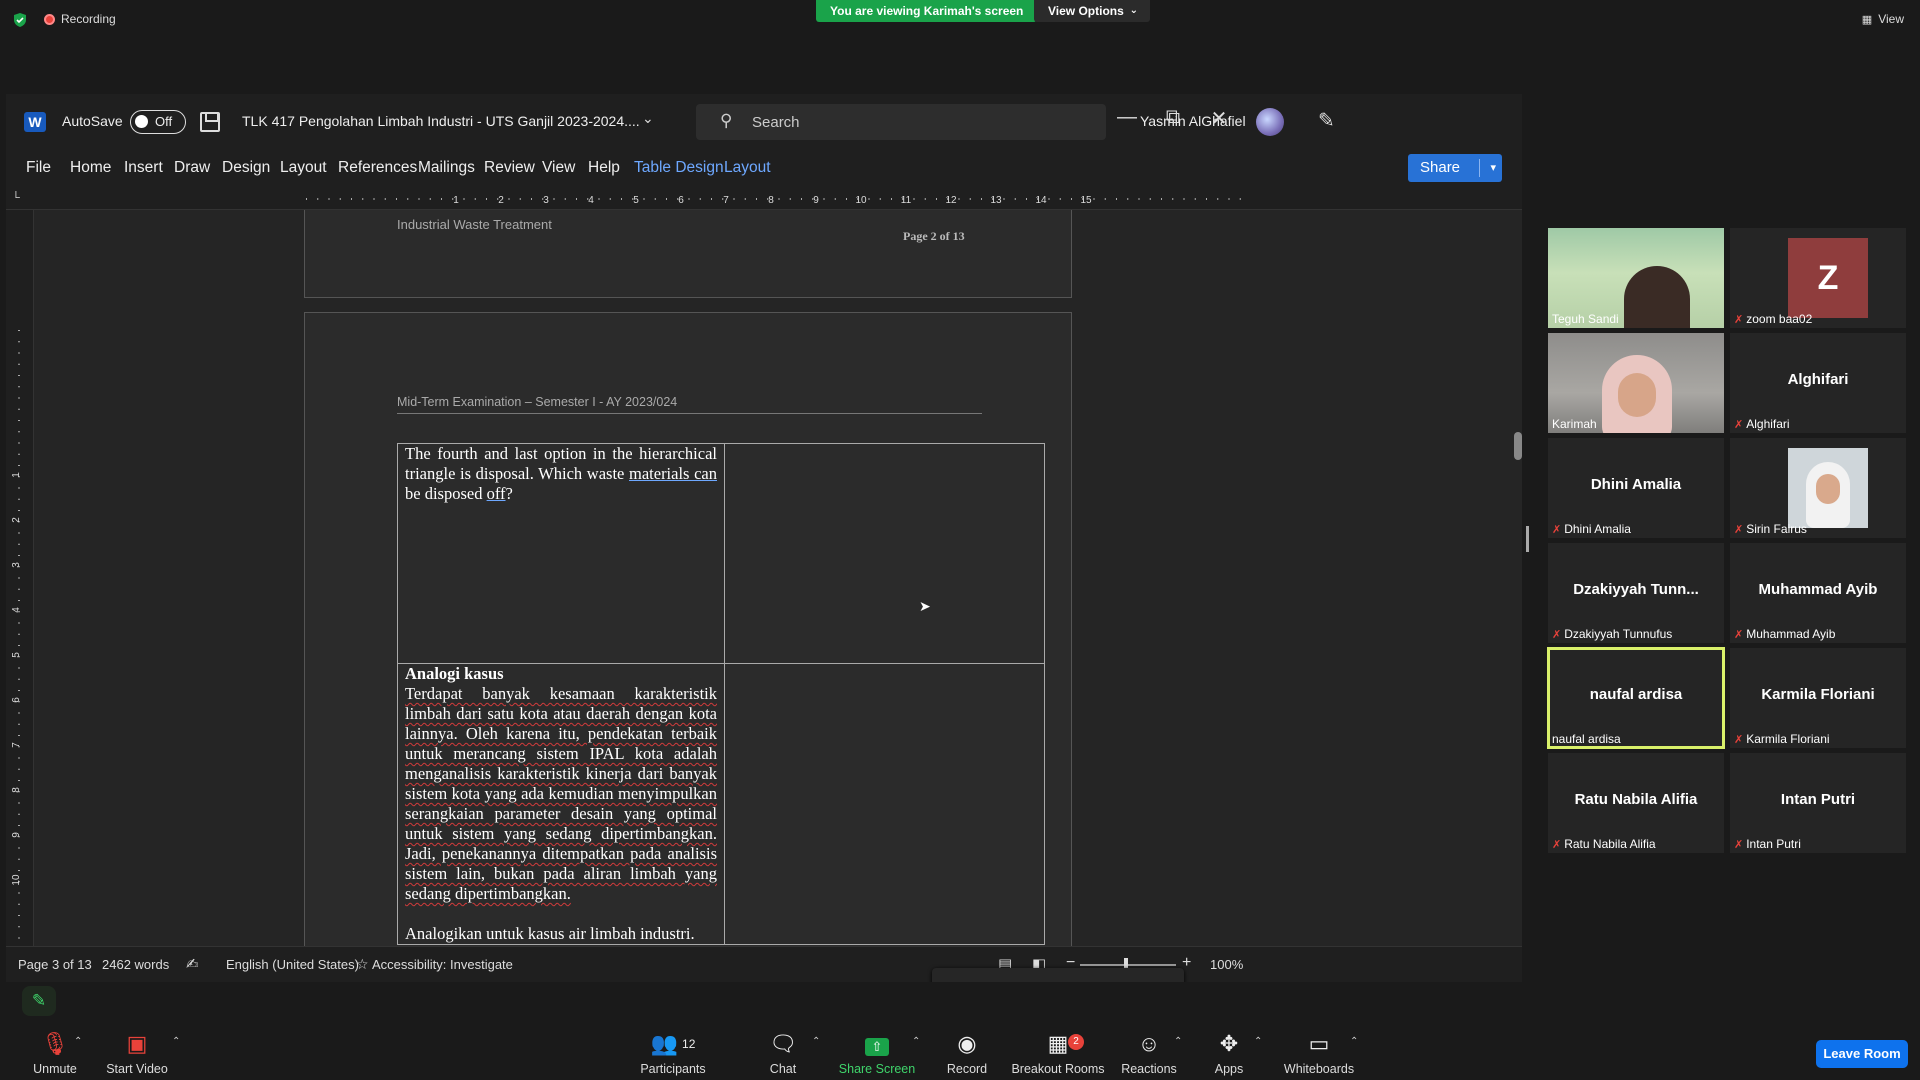 The height and width of the screenshot is (1080, 1920). What do you see at coordinates (648, 118) in the screenshot?
I see `chevron-down-icon: ⌄` at bounding box center [648, 118].